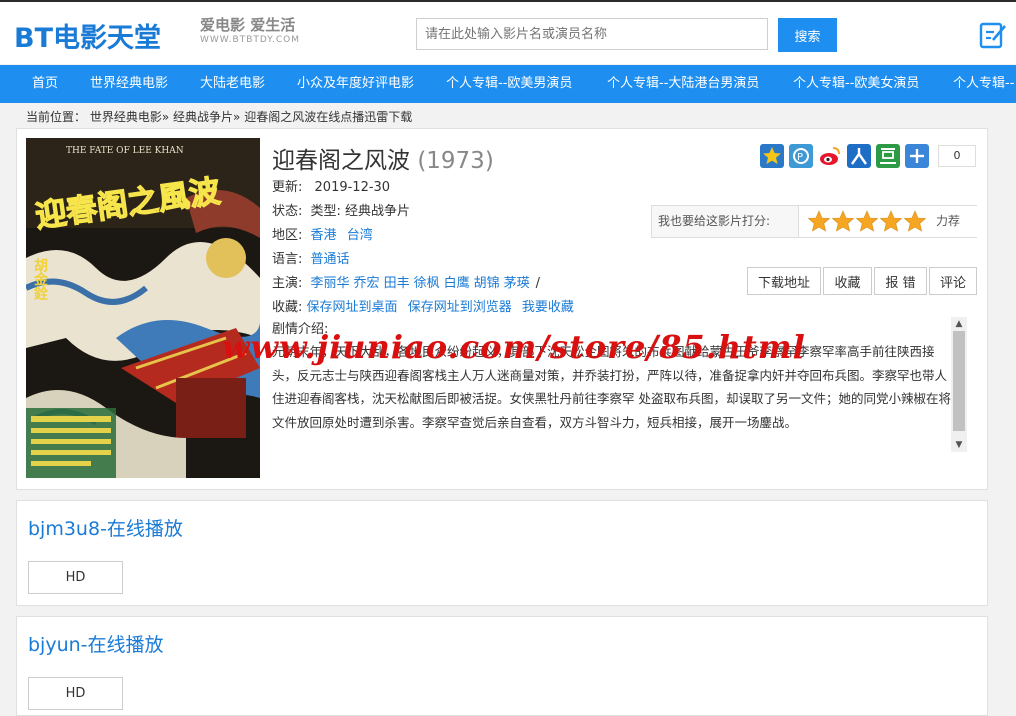 This screenshot has width=1016, height=716. What do you see at coordinates (45, 84) in the screenshot?
I see `nav-item-home: 首页` at bounding box center [45, 84].